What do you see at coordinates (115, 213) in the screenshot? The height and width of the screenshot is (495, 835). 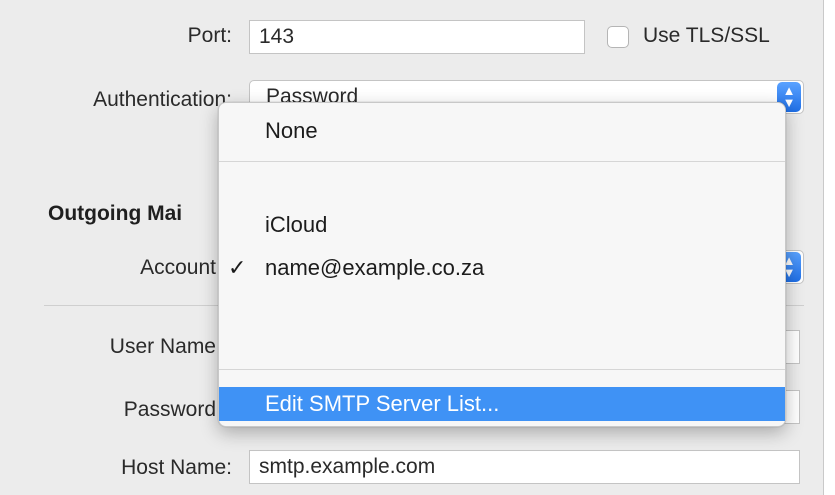 I see `outgoing-mail-title: Outgoing Mai` at bounding box center [115, 213].